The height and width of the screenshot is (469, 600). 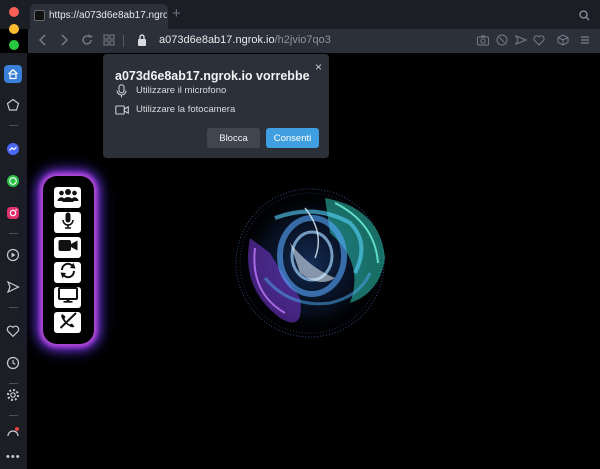 I want to click on minimize-window-button, so click(x=14, y=29).